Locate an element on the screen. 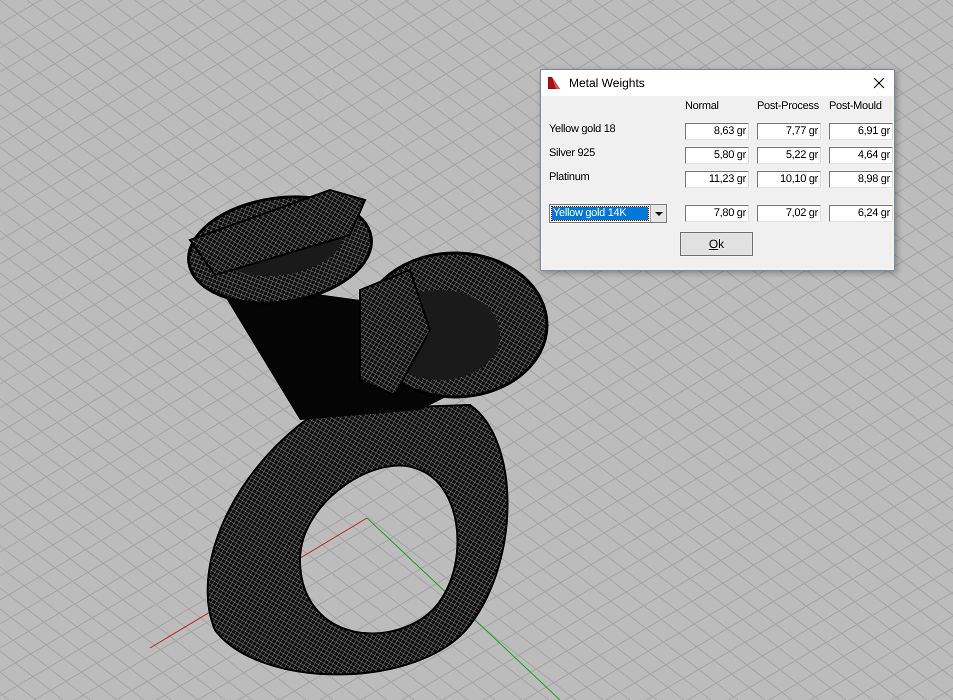  column-header: Post-Mould is located at coordinates (856, 107).